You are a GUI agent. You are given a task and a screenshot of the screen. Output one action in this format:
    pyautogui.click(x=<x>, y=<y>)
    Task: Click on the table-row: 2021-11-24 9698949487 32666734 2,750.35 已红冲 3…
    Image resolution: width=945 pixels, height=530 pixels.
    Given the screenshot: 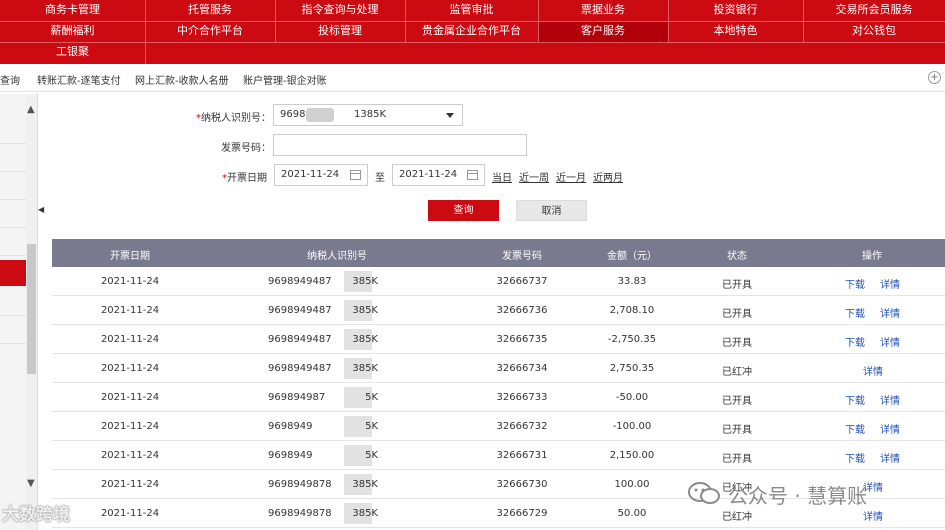 What is the action you would take?
    pyautogui.click(x=498, y=368)
    